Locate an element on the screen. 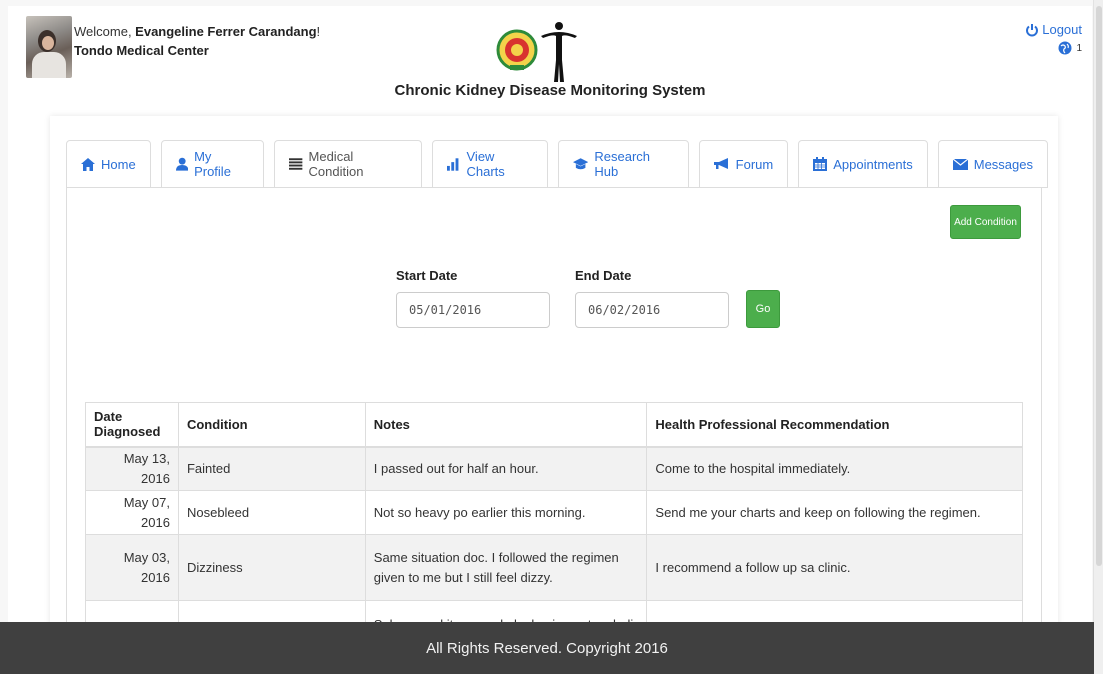 This screenshot has height=674, width=1103. list-icon is located at coordinates (296, 164).